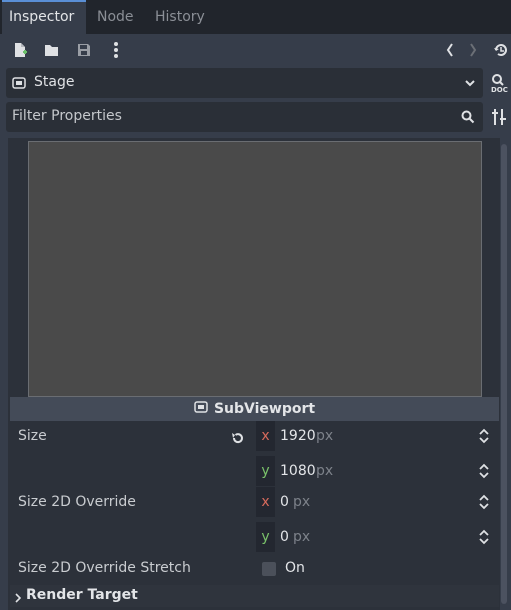 The image size is (511, 610). I want to click on object-selector-label: Stage, so click(54, 82).